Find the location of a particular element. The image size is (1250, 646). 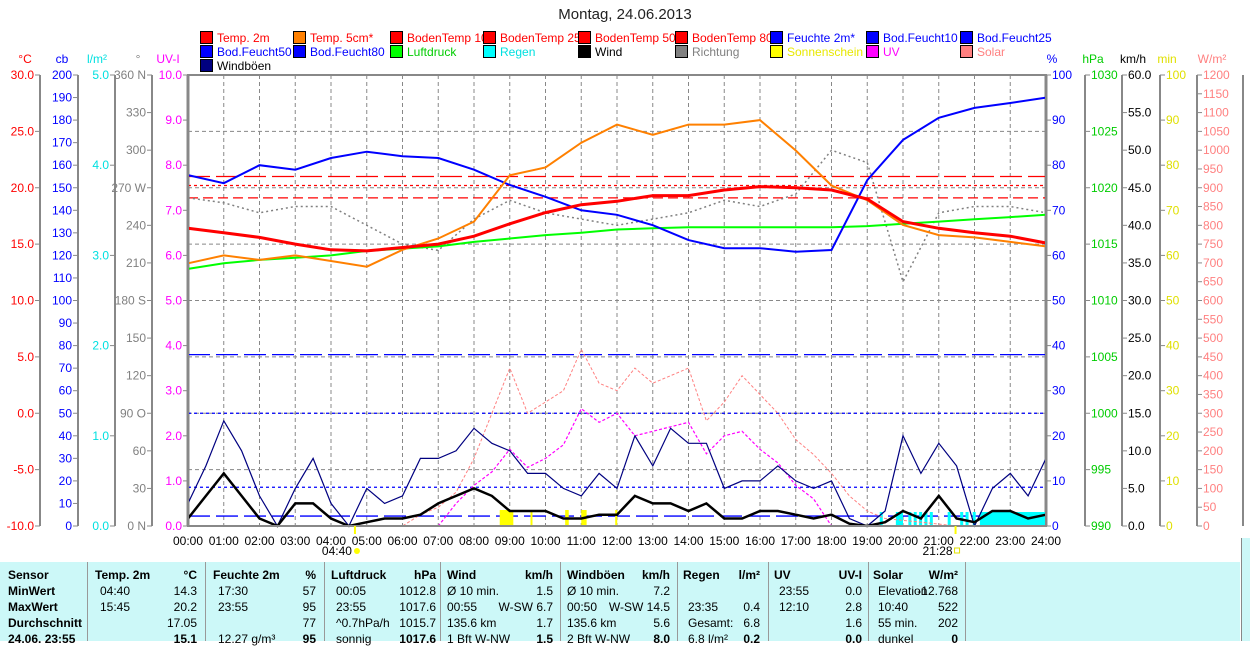

x-tick-label: 12:00 is located at coordinates (617, 541).